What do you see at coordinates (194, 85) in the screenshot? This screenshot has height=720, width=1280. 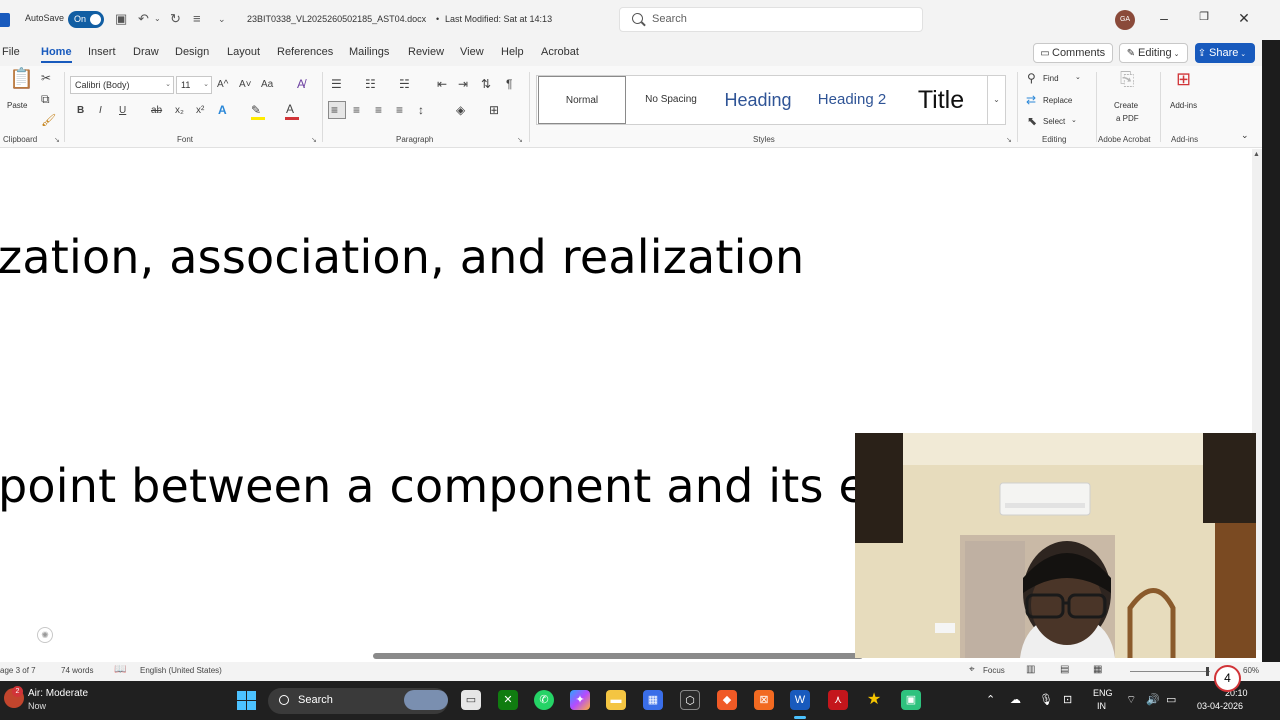 I see `font-size-combo: 11 ⌄` at bounding box center [194, 85].